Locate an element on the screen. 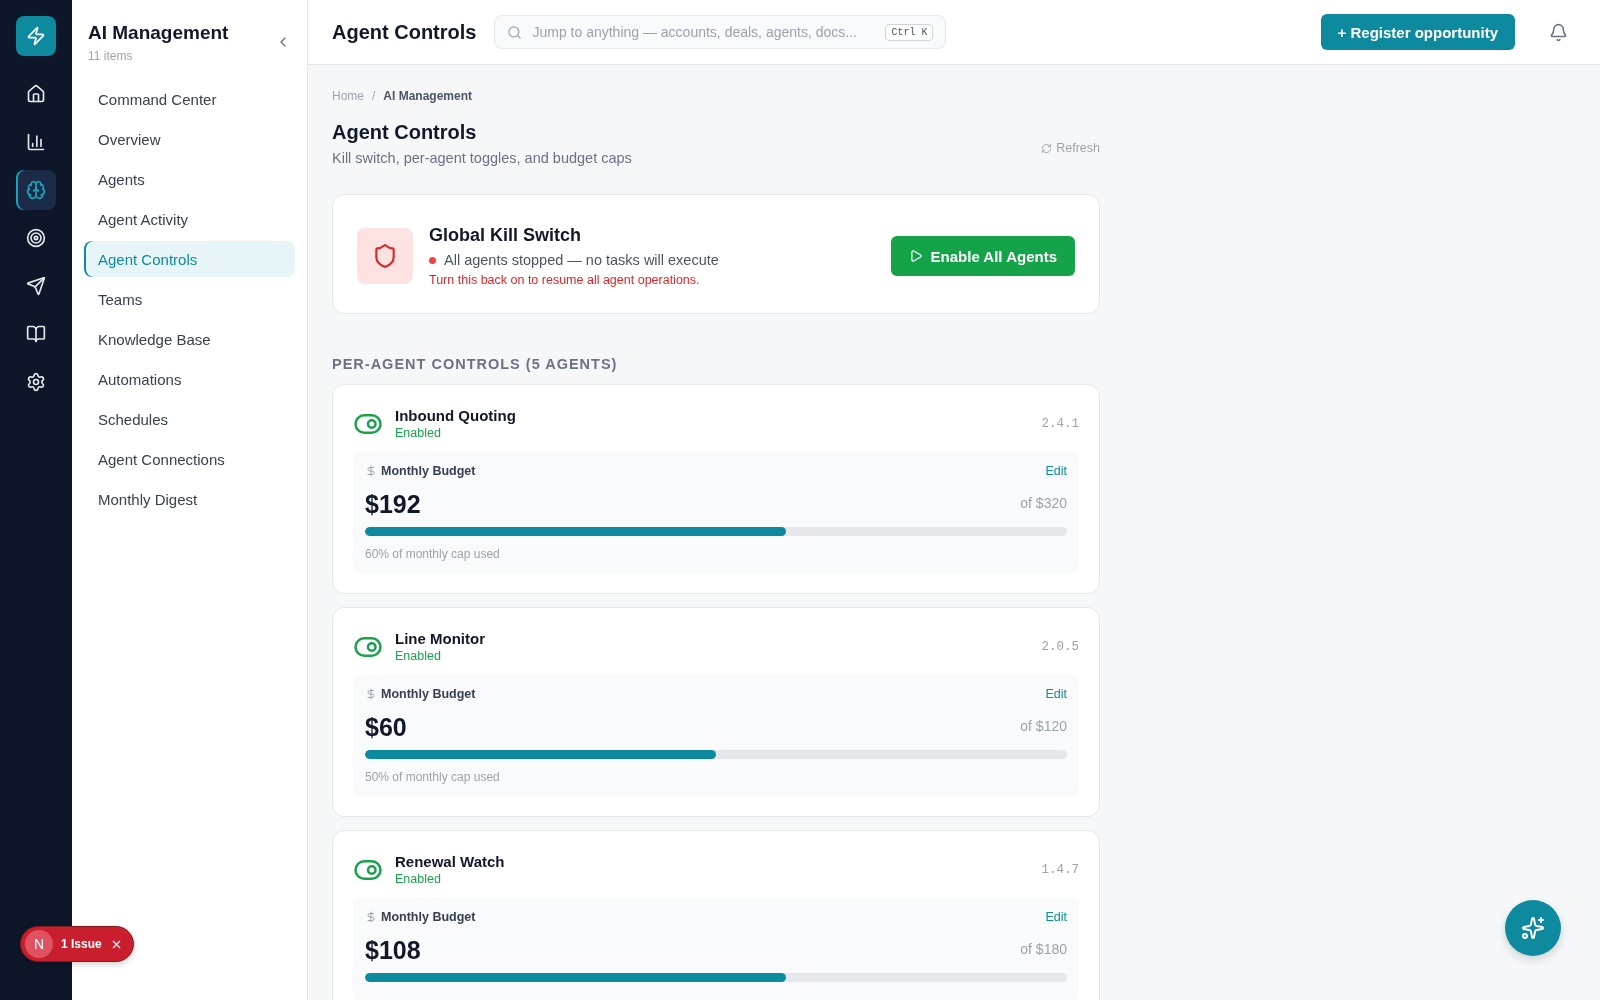 This screenshot has width=1600, height=1000. kill-switch-title: Global Kill Switch is located at coordinates (505, 235).